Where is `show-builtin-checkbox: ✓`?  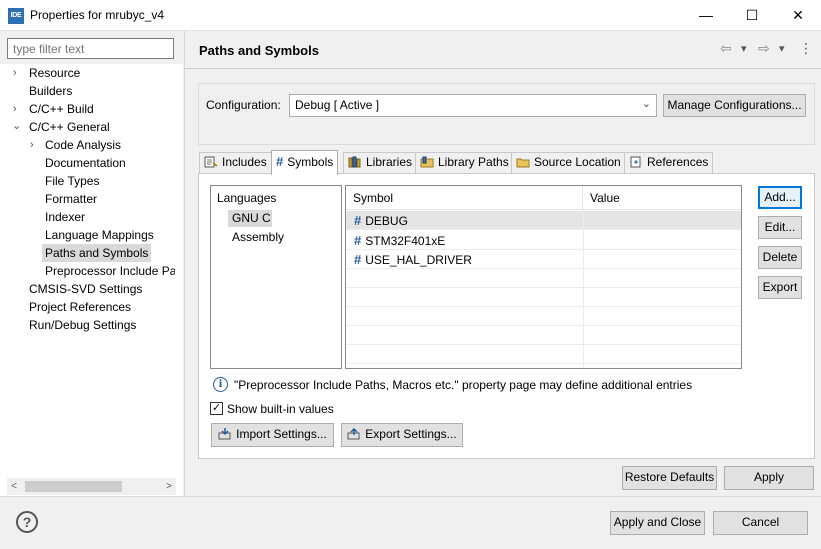
show-builtin-checkbox: ✓ is located at coordinates (216, 408).